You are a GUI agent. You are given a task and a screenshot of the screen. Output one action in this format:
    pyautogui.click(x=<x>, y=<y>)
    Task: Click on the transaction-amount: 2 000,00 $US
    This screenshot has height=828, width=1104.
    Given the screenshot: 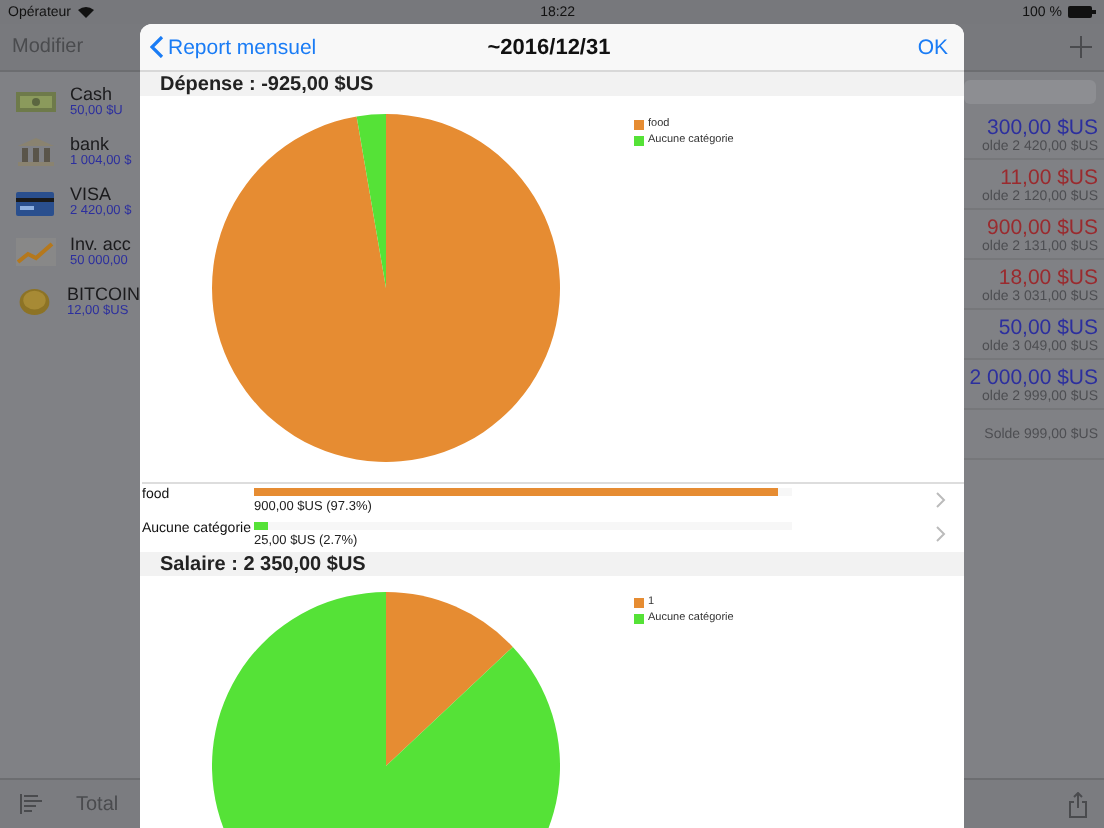 What is the action you would take?
    pyautogui.click(x=1033, y=377)
    